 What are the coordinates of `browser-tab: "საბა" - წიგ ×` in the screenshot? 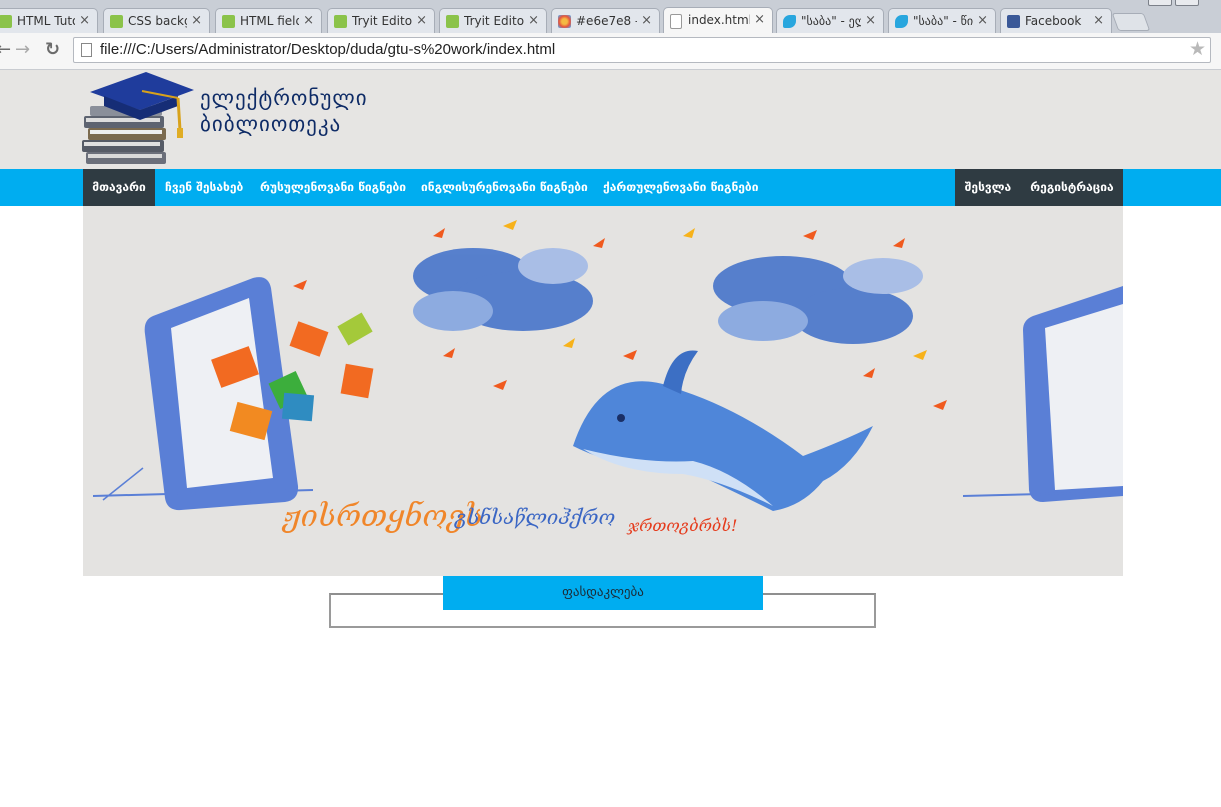 It's located at (942, 20).